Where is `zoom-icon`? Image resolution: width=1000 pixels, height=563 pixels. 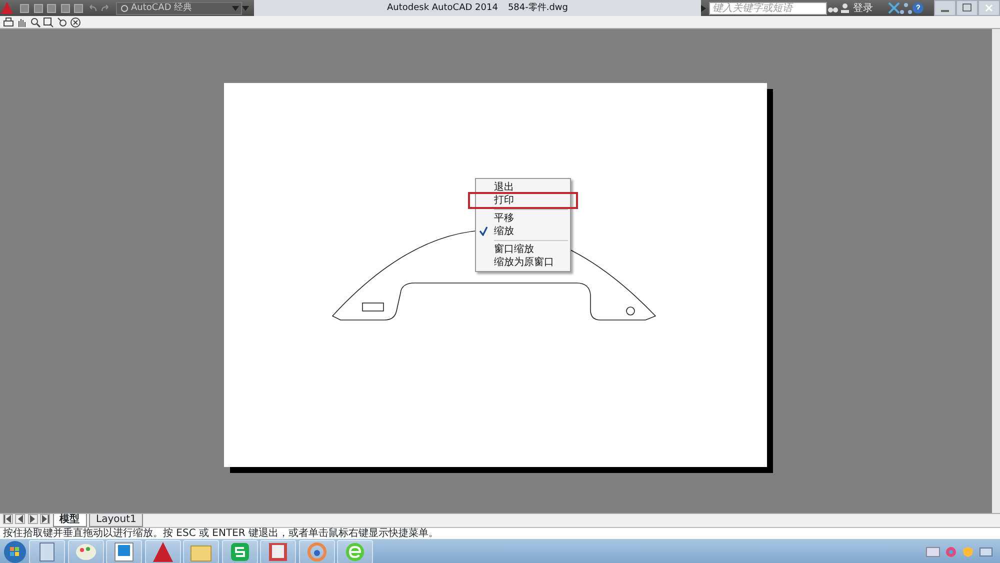 zoom-icon is located at coordinates (35, 22).